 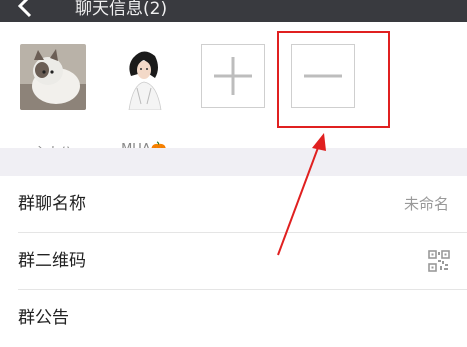 What do you see at coordinates (144, 77) in the screenshot?
I see `avatar-girl` at bounding box center [144, 77].